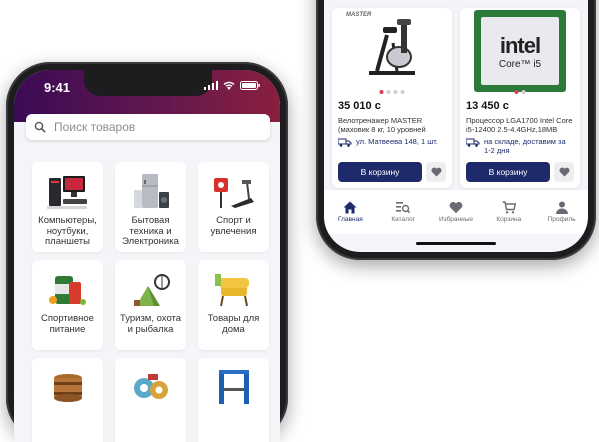 The width and height of the screenshot is (599, 442). I want to click on intel-core-label: Core™ i5, so click(520, 64).